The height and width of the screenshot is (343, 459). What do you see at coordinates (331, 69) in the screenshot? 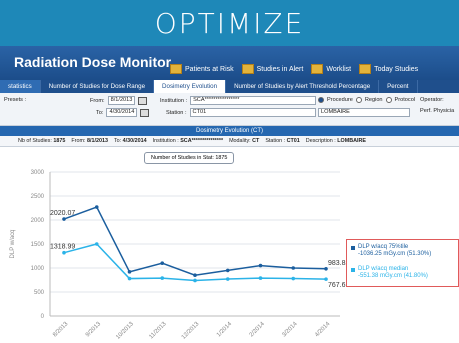
I see `nav-worklist: Worklist` at bounding box center [331, 69].